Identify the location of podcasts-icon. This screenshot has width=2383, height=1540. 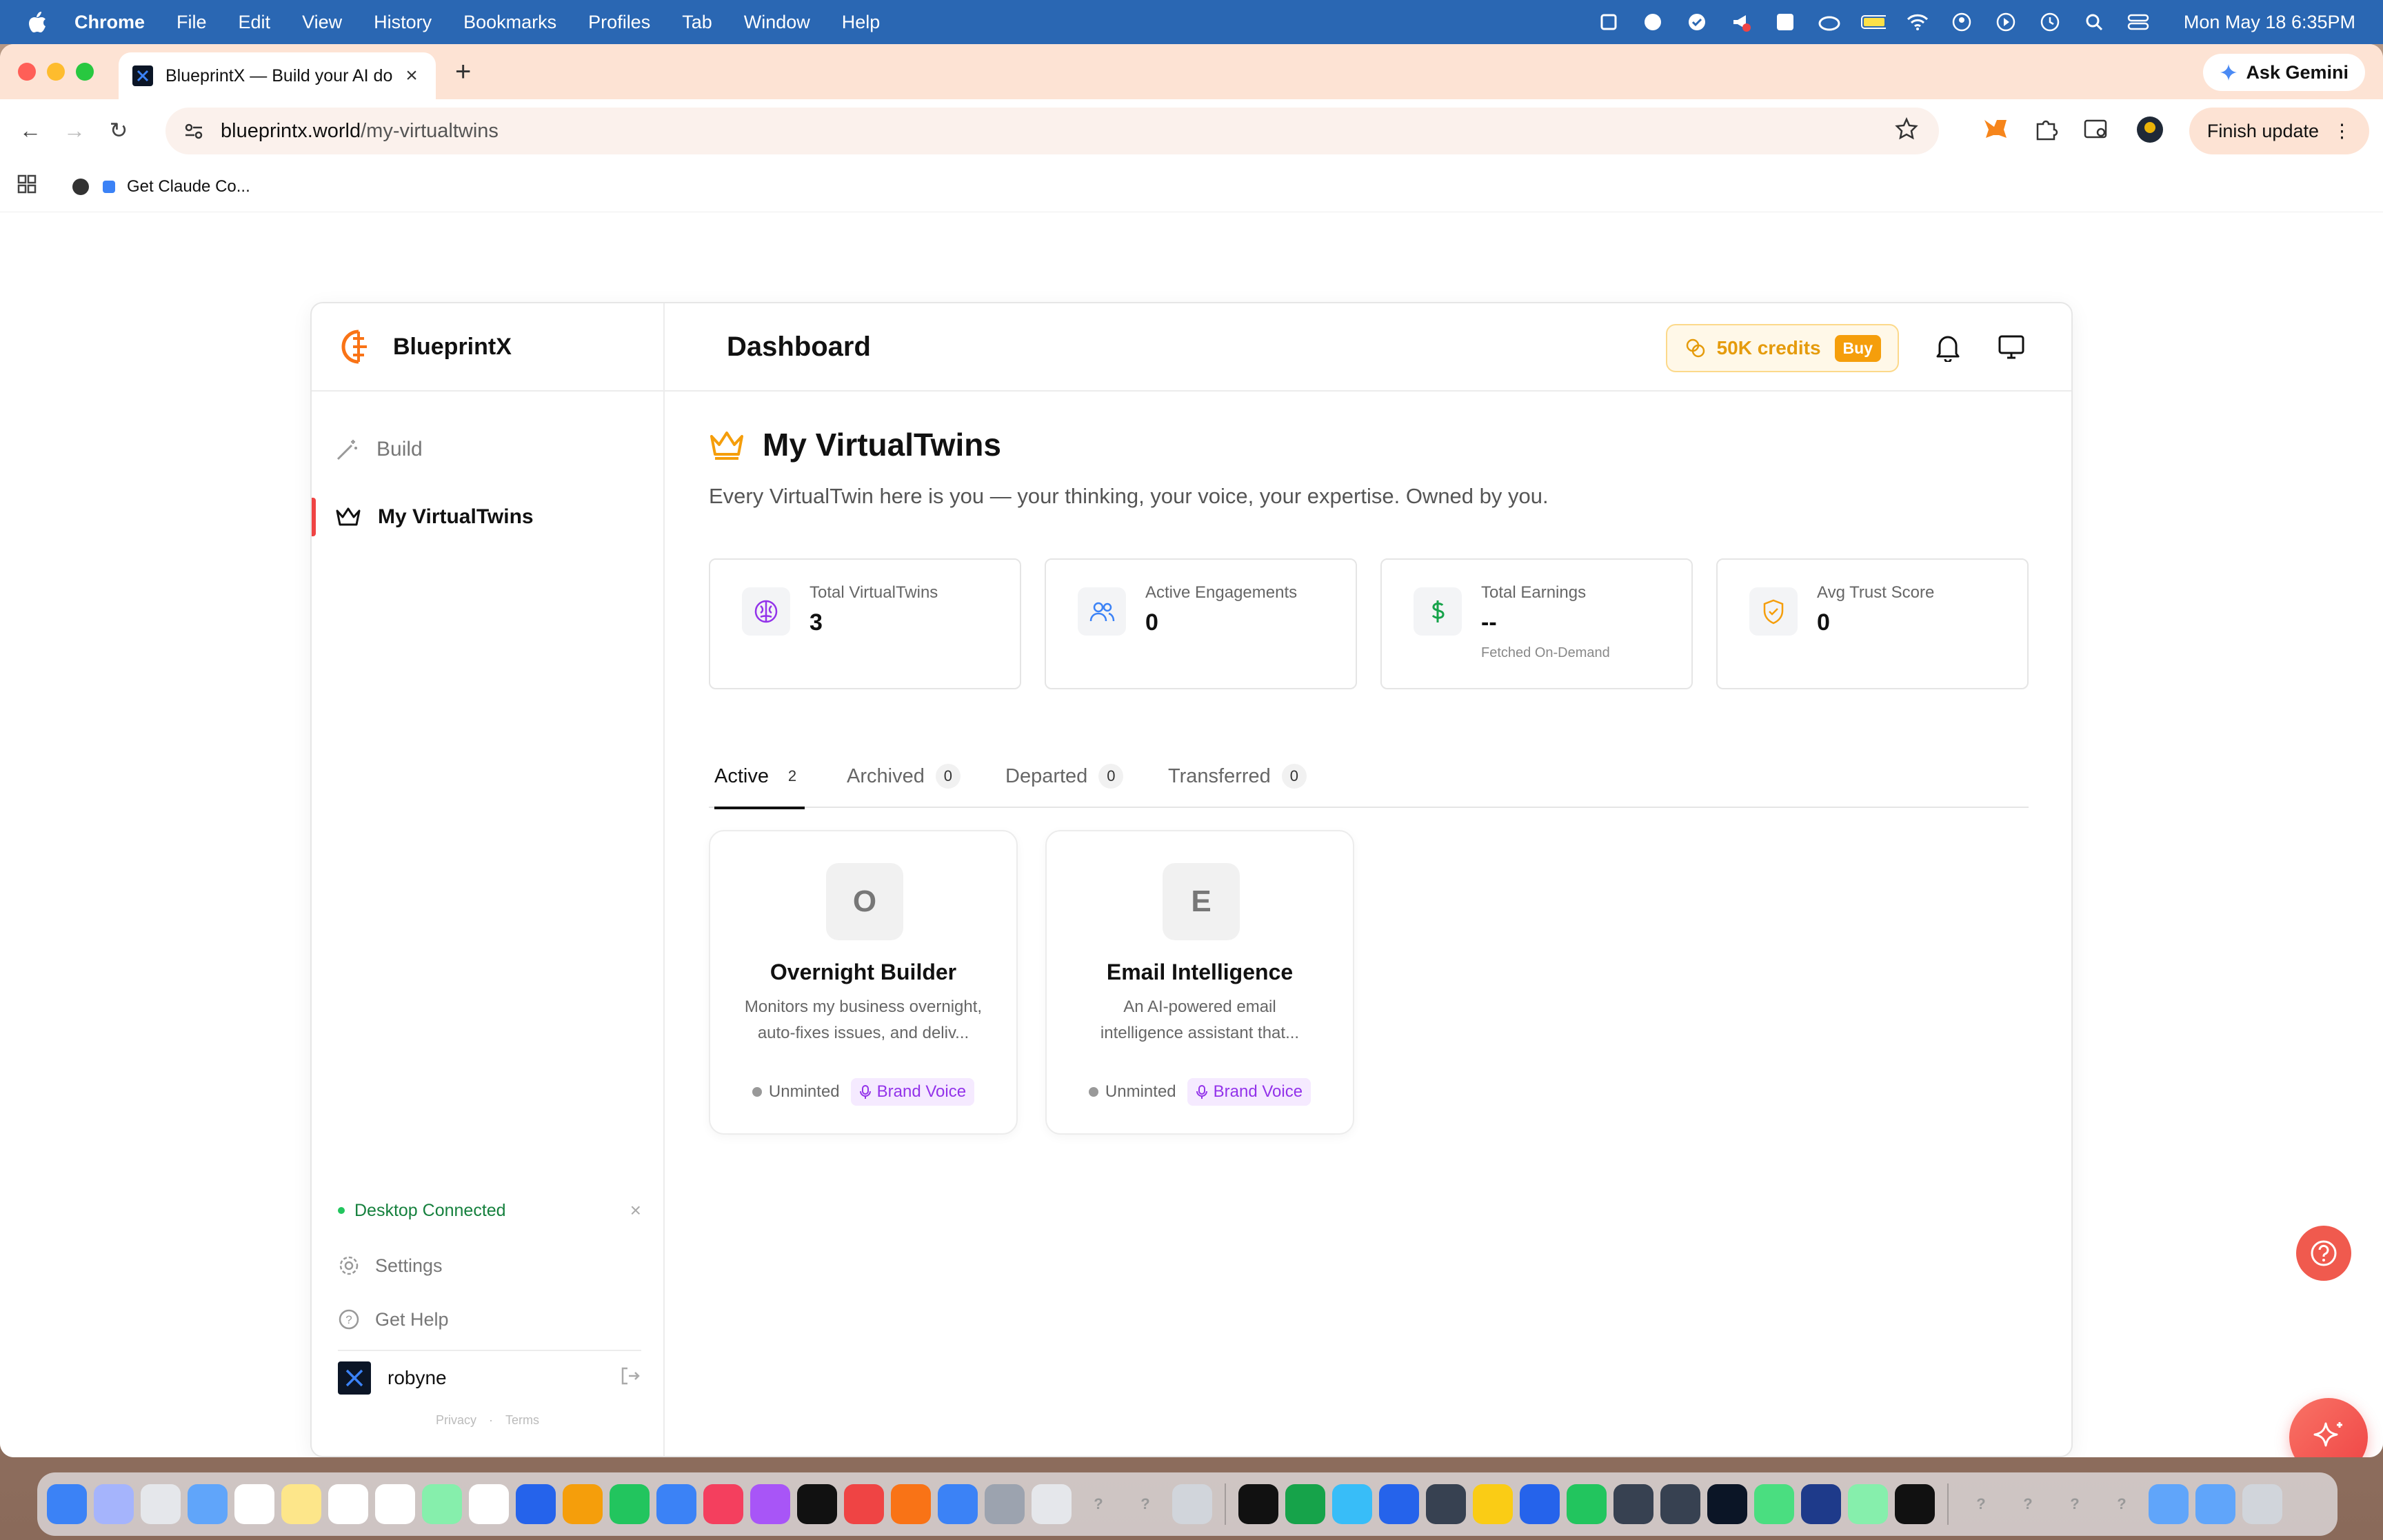
(770, 1504).